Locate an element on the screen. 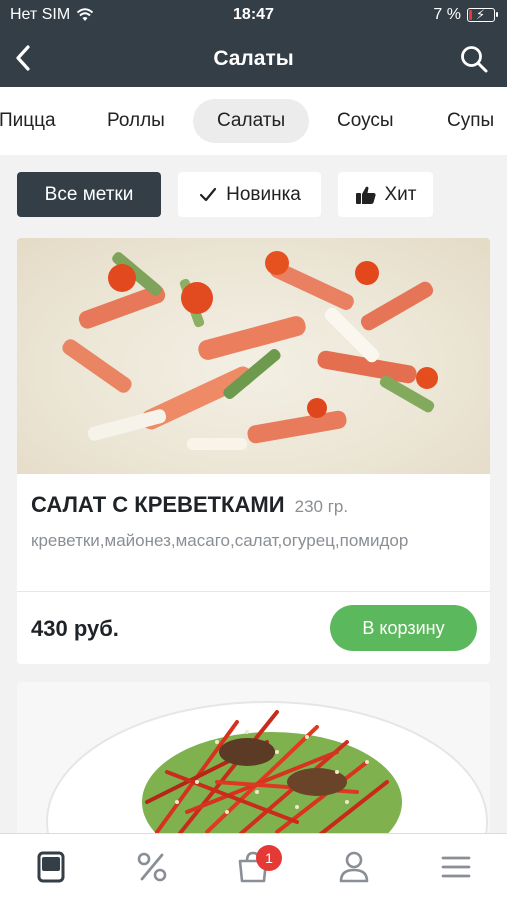  card-divider is located at coordinates (253, 591).